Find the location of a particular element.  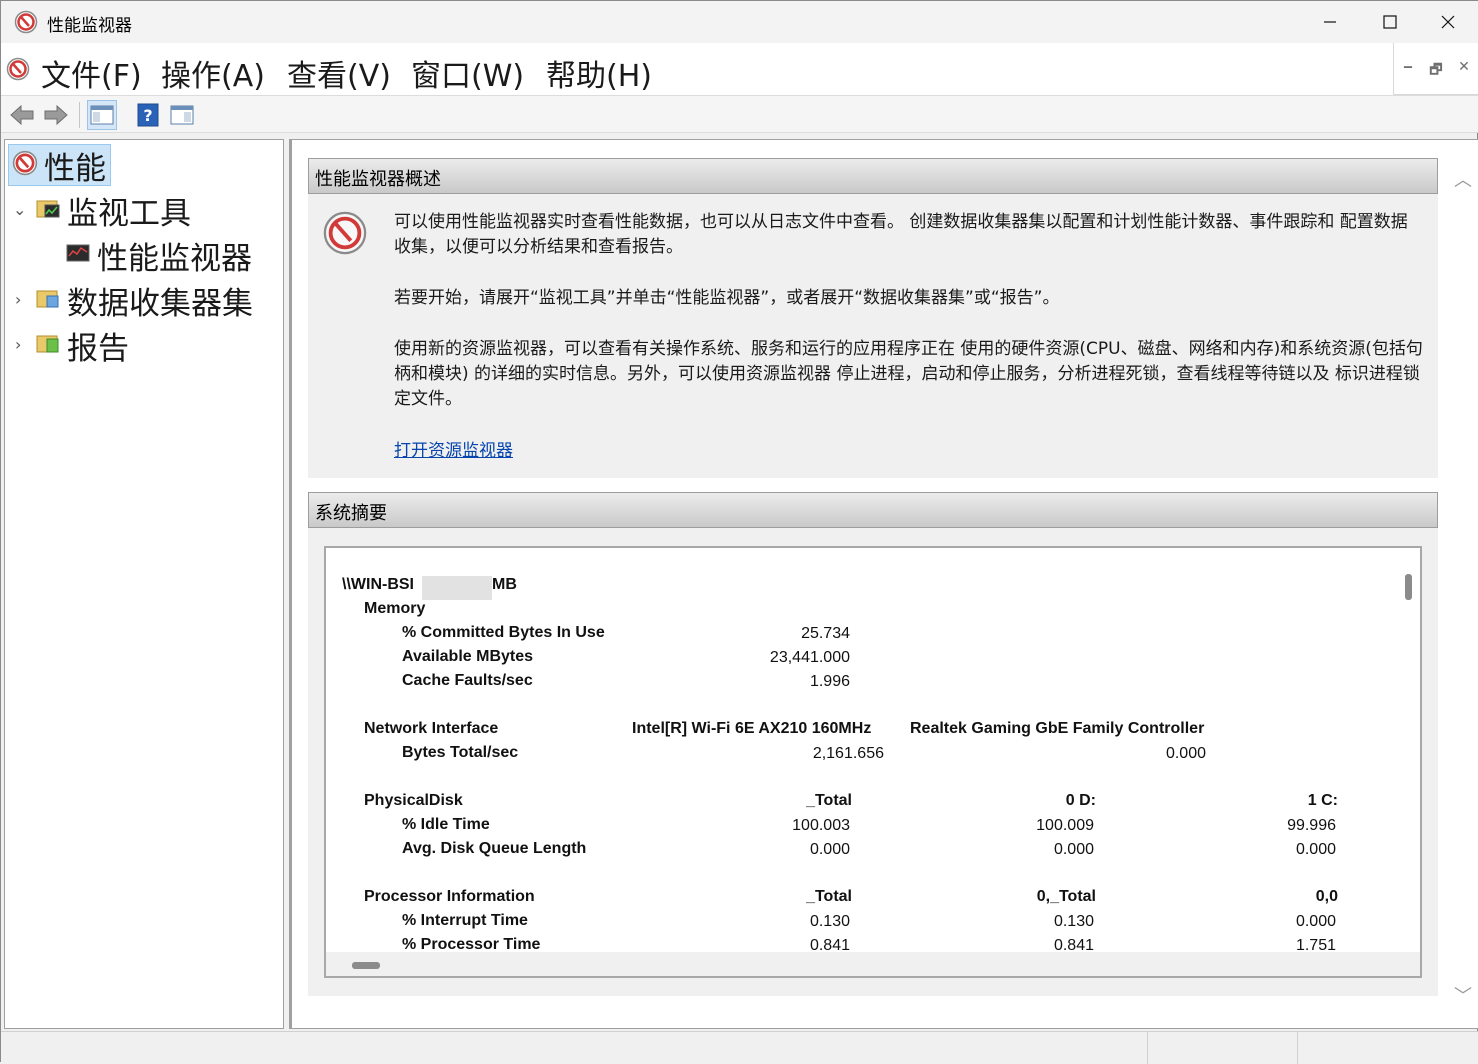

show-hide-action-pane-button is located at coordinates (182, 115).